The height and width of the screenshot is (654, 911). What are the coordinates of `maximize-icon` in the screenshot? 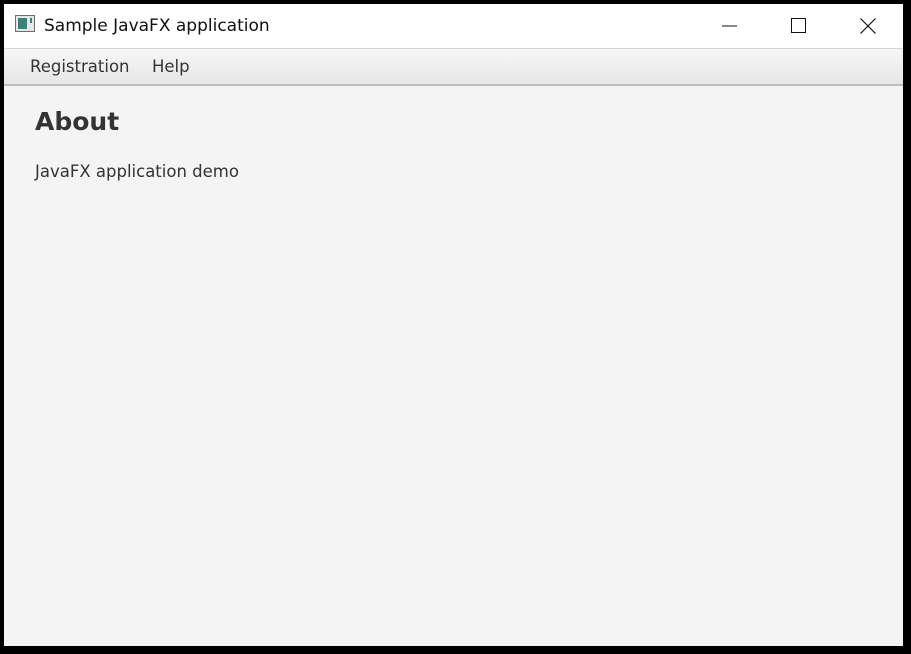 It's located at (798, 25).